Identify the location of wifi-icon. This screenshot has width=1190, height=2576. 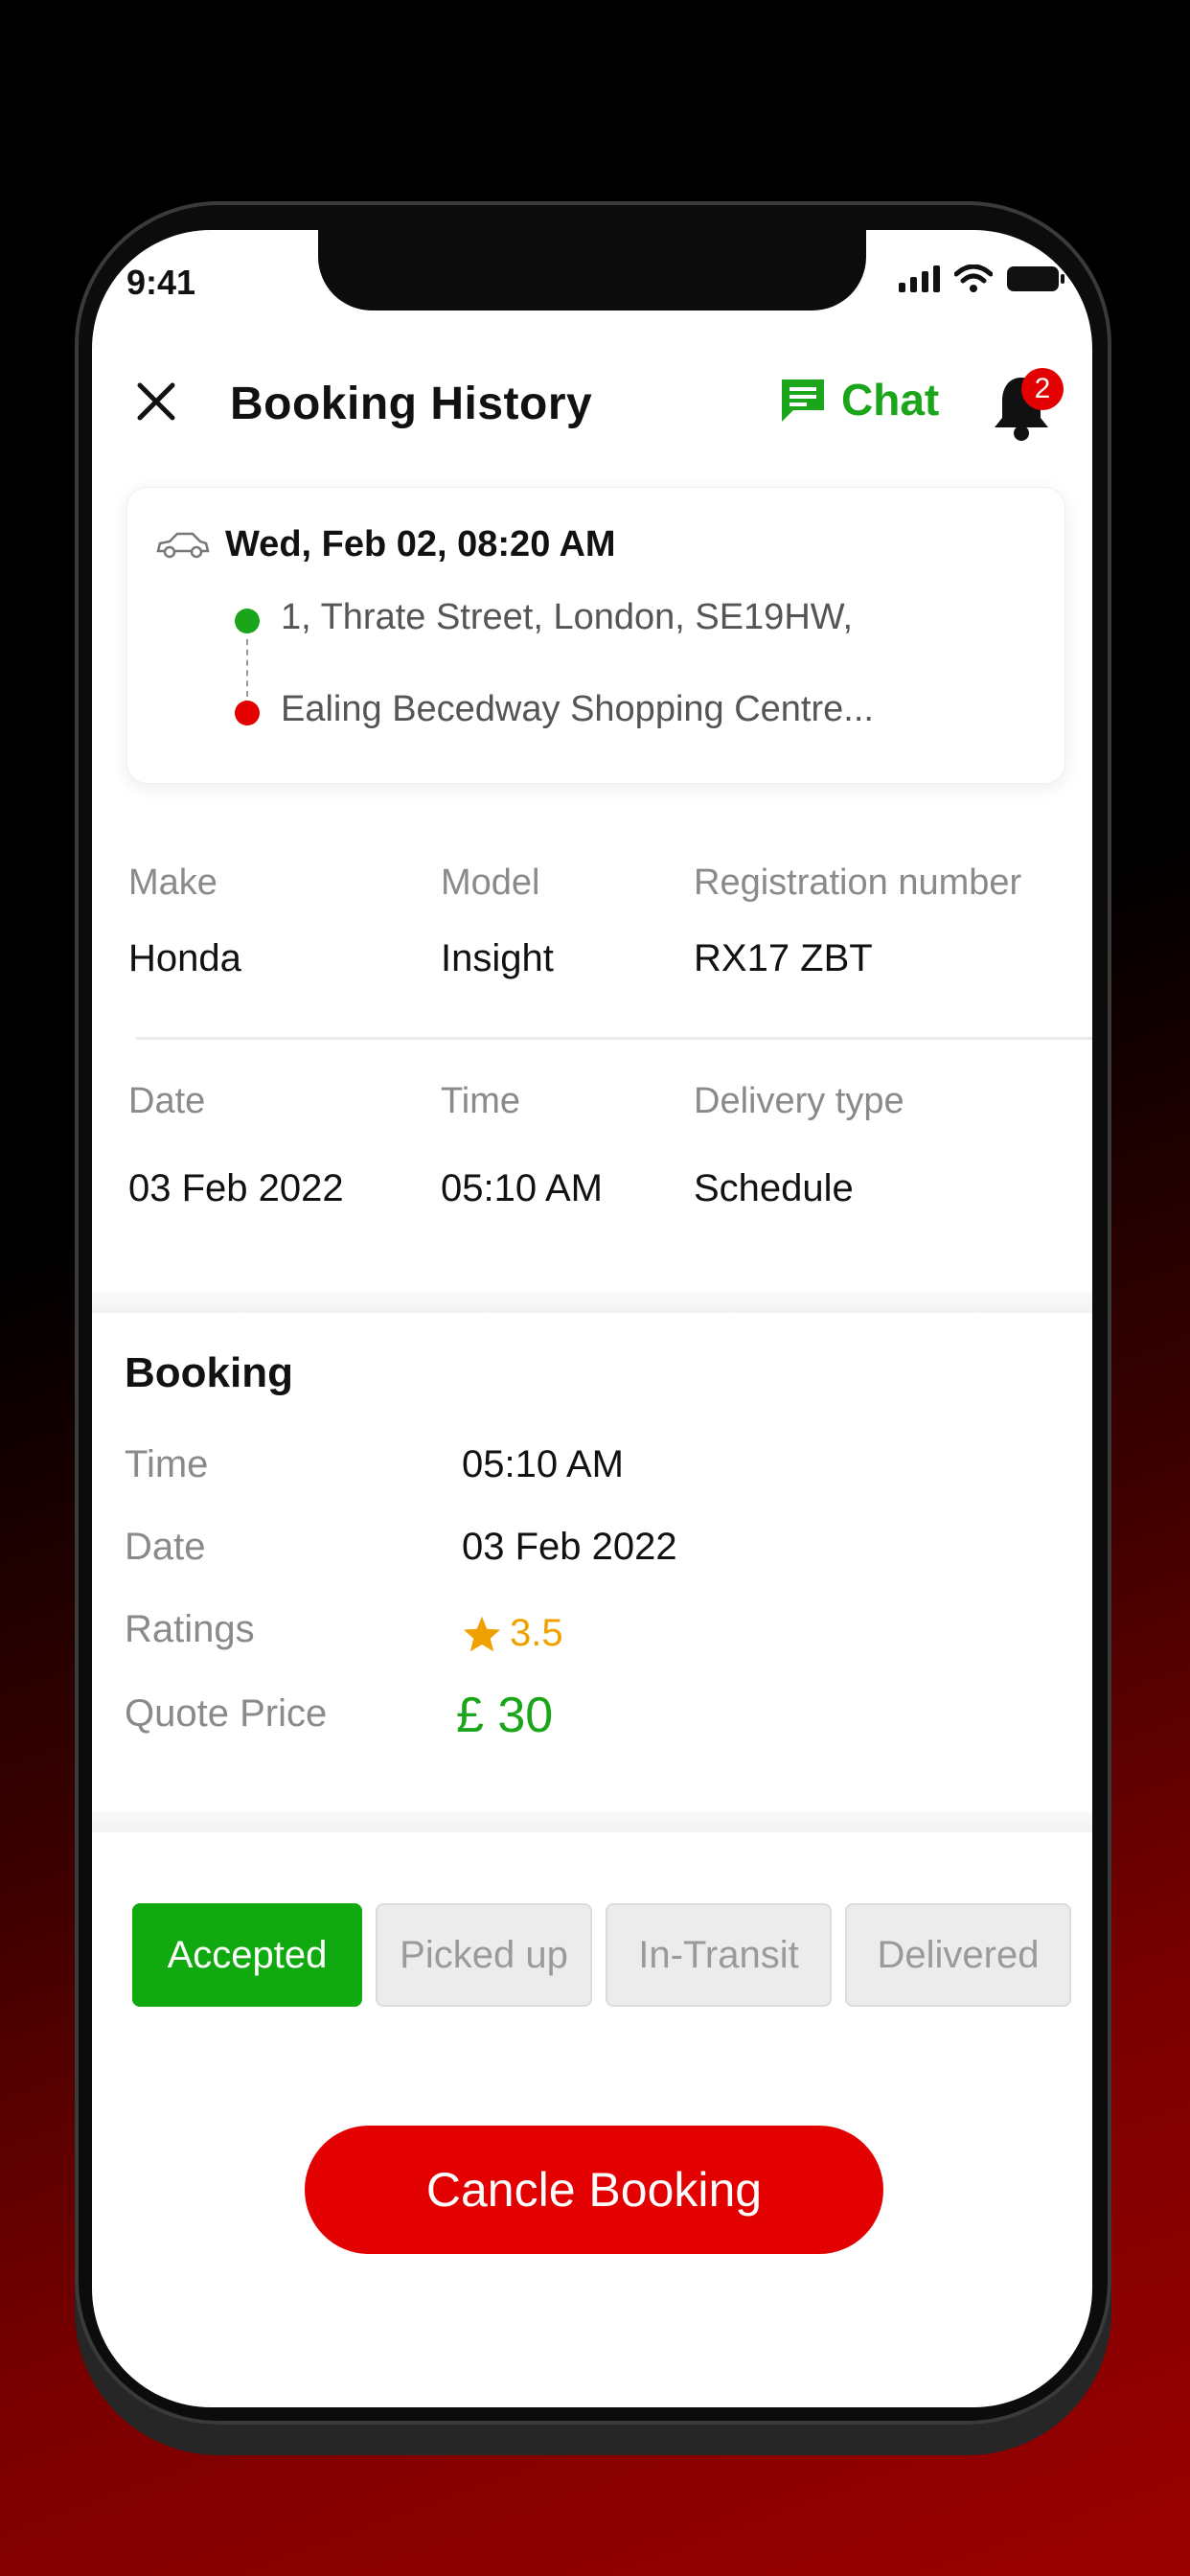
(974, 278).